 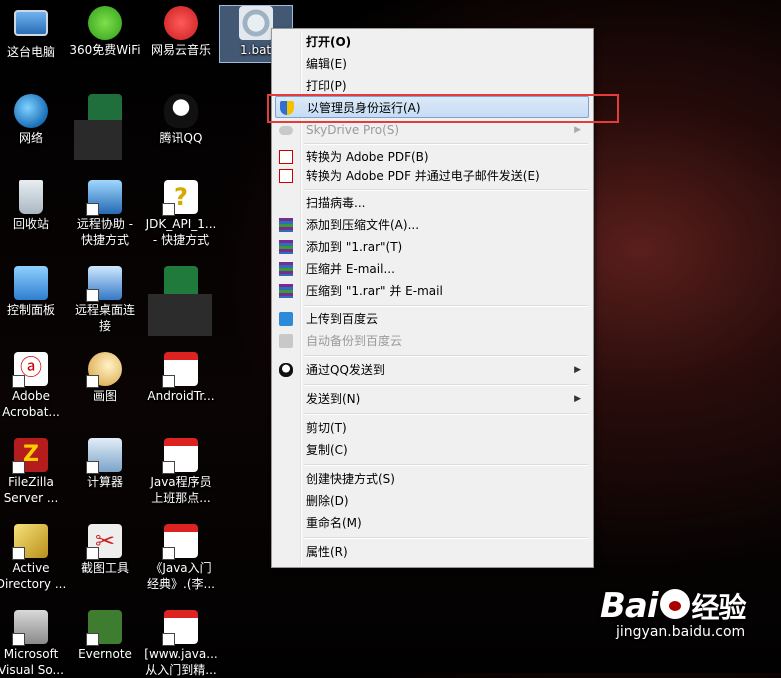 I want to click on menu-item-label: 添加到 "1.rar"(T), so click(x=354, y=247).